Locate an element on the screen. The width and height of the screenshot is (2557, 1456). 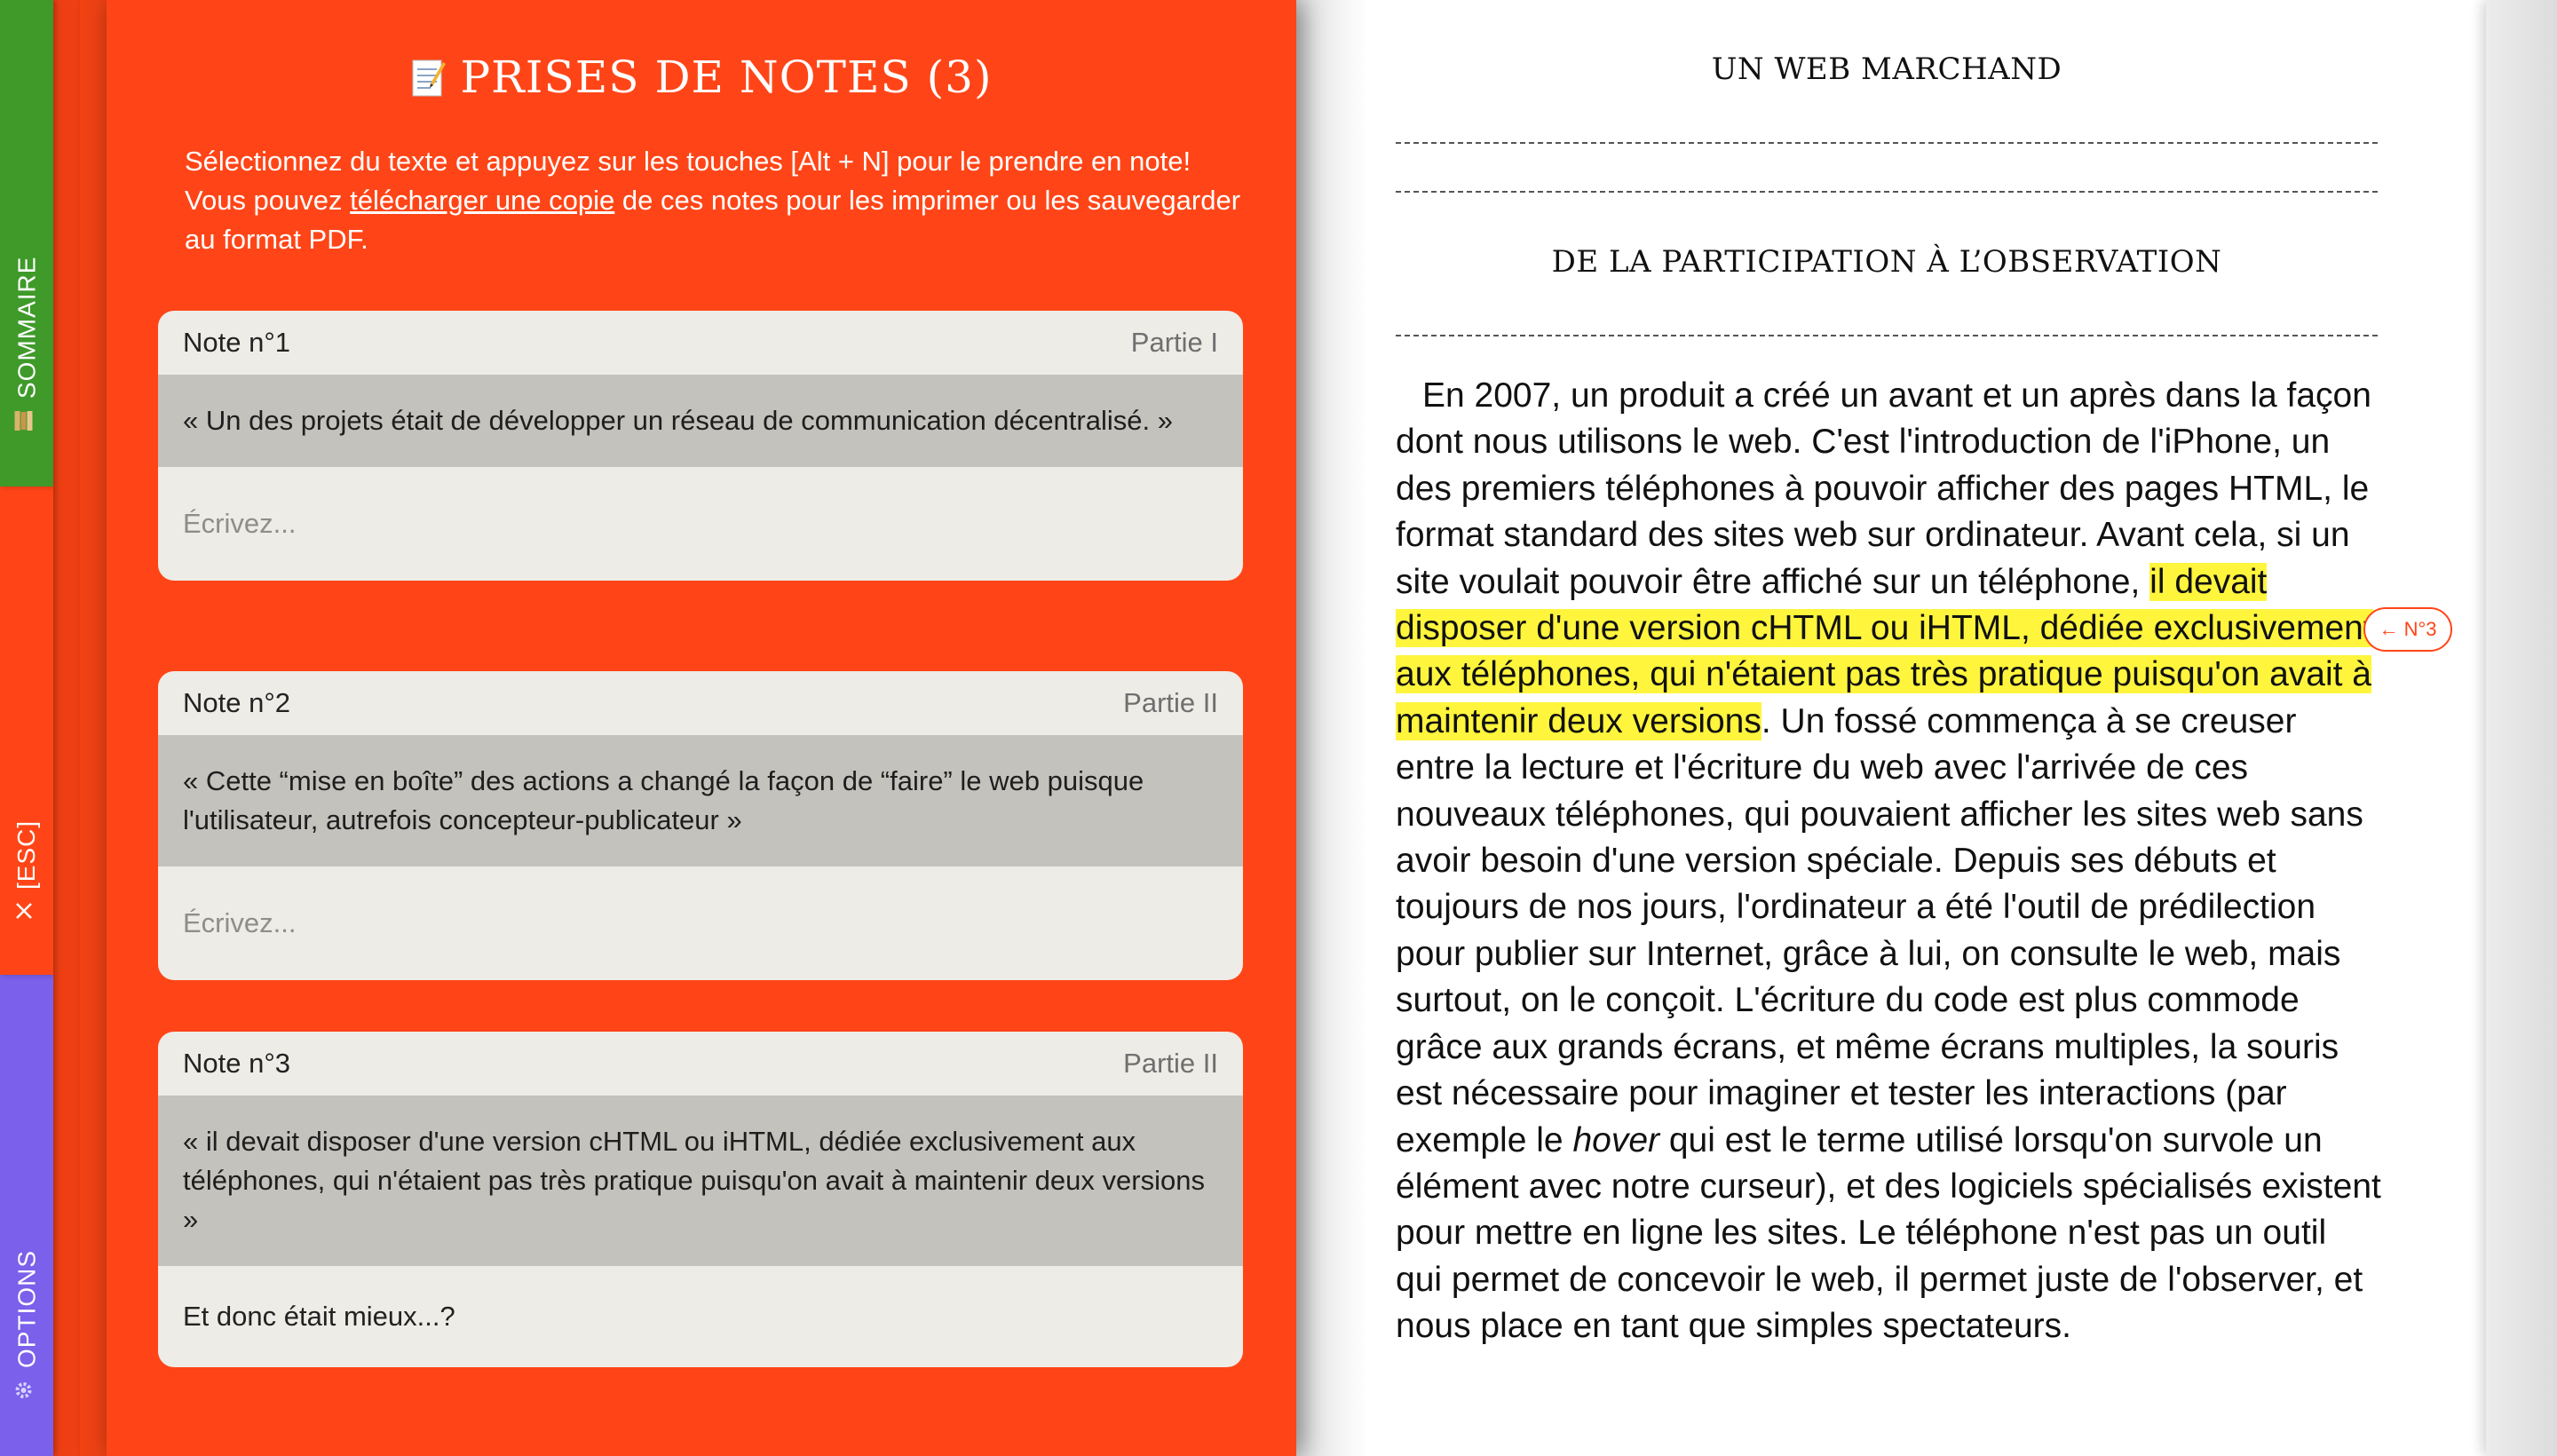
sidebar-tab-sommaire: SOMMAIRE is located at coordinates (26, 244).